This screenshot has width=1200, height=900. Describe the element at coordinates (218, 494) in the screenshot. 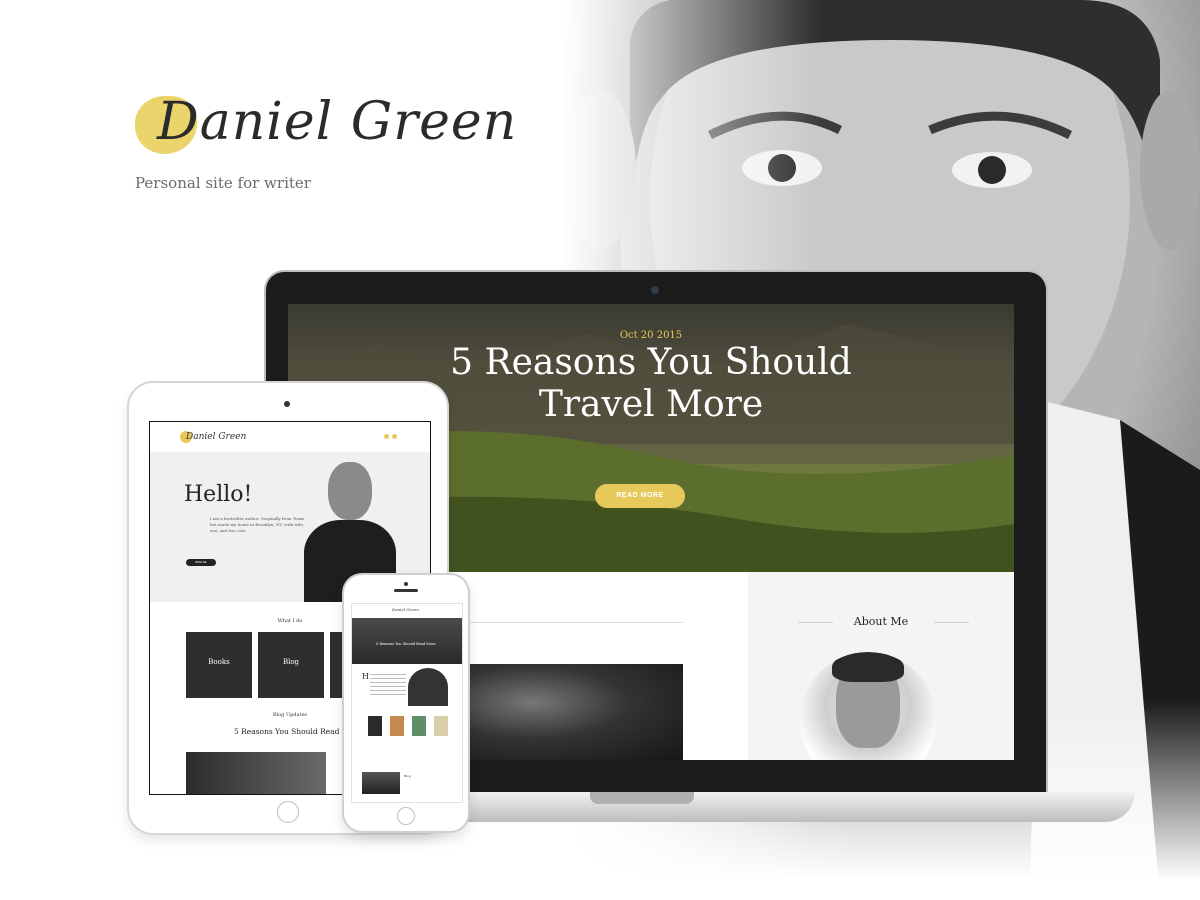

I see `tablet-hello-heading: Hello!` at that location.